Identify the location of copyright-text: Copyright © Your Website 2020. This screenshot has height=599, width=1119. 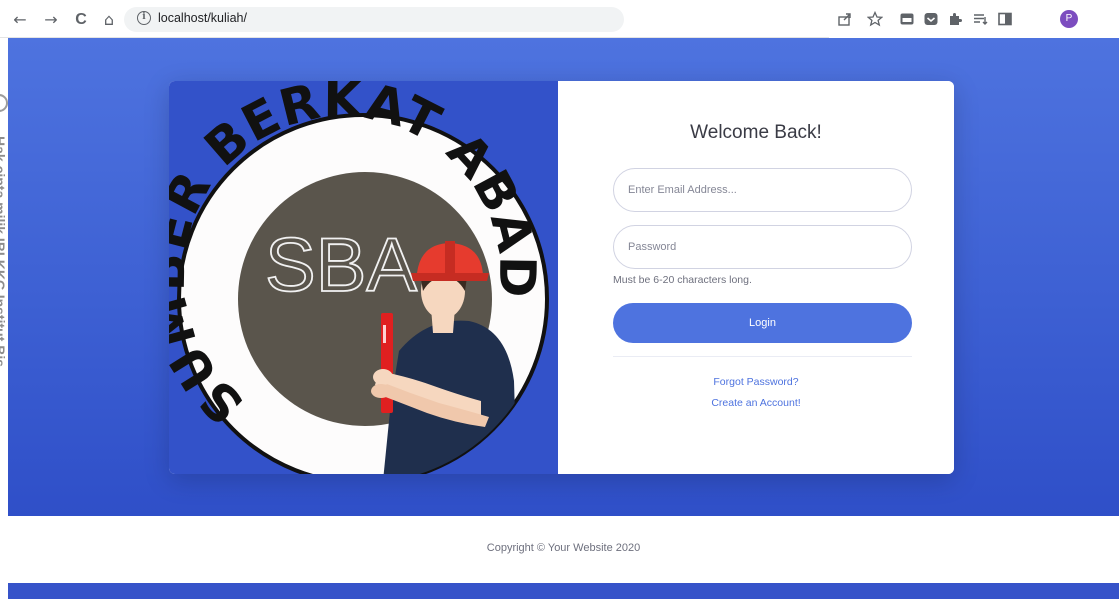
(563, 548).